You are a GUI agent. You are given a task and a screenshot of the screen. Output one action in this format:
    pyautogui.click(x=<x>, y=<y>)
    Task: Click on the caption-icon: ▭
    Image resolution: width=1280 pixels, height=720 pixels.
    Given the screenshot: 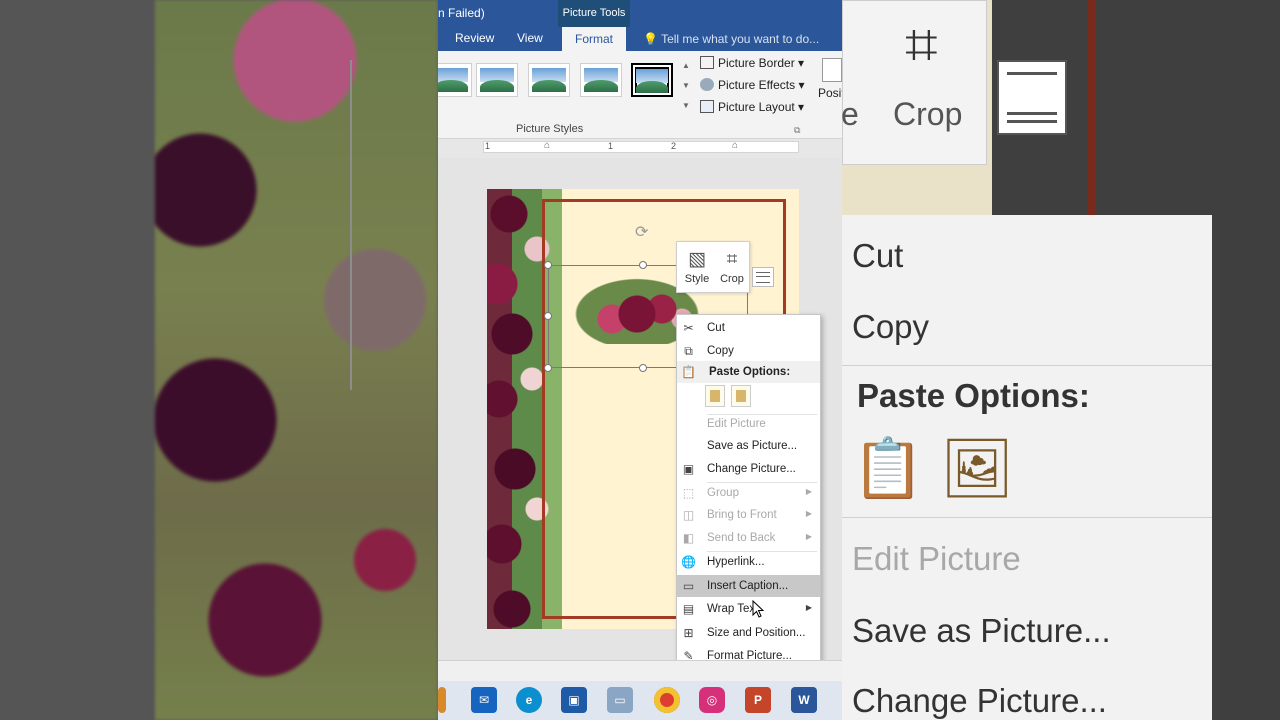 What is the action you would take?
    pyautogui.click(x=688, y=586)
    